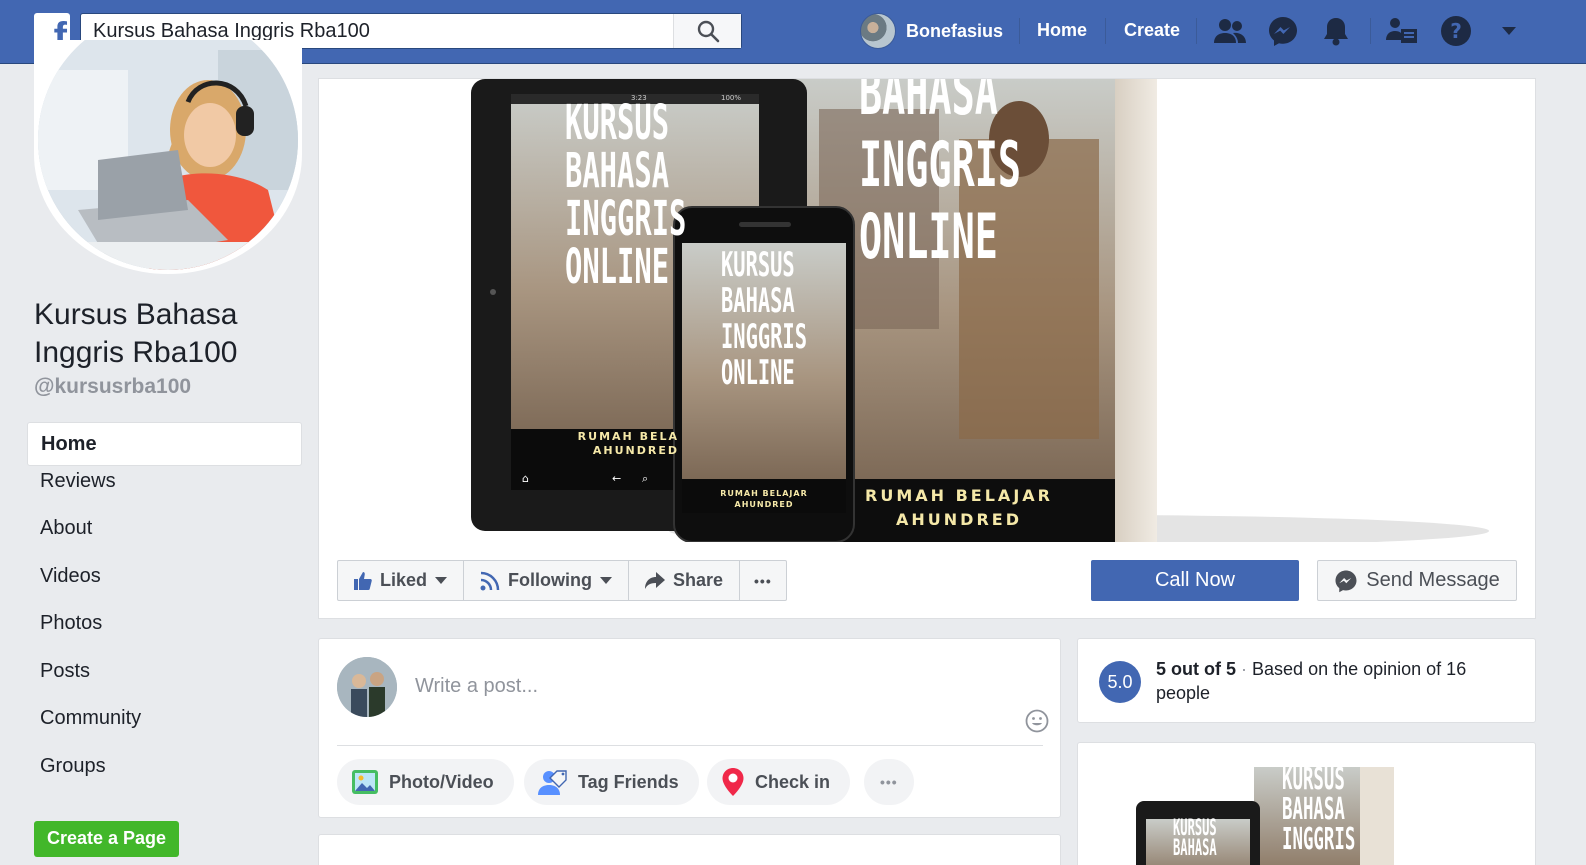 The image size is (1586, 865). What do you see at coordinates (628, 781) in the screenshot?
I see `tag-friends-label: Tag Friends` at bounding box center [628, 781].